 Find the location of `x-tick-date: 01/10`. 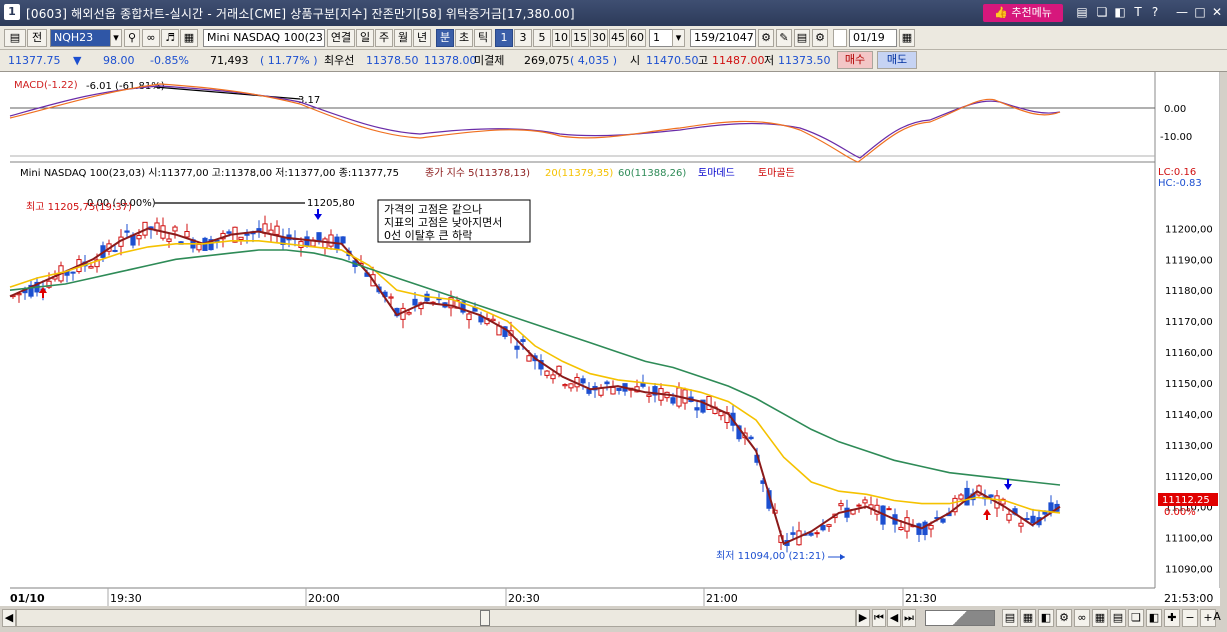

x-tick-date: 01/10 is located at coordinates (27, 598).